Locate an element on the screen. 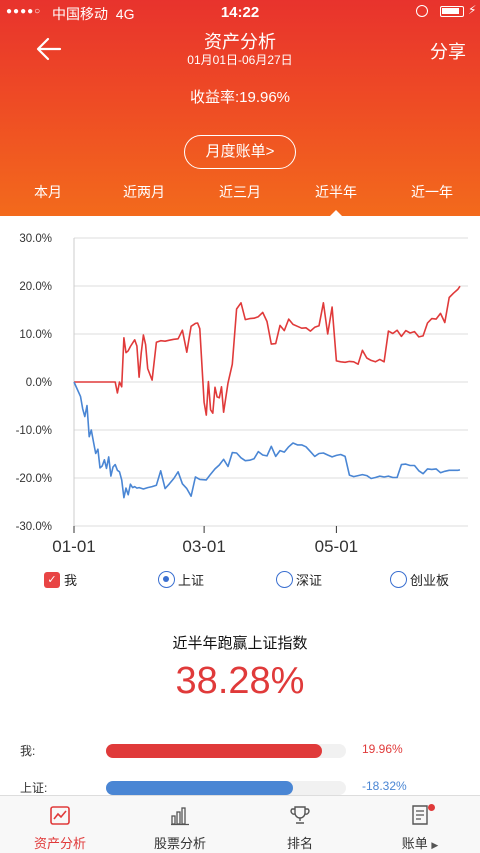  y-tick-label: -20.0% is located at coordinates (34, 479).